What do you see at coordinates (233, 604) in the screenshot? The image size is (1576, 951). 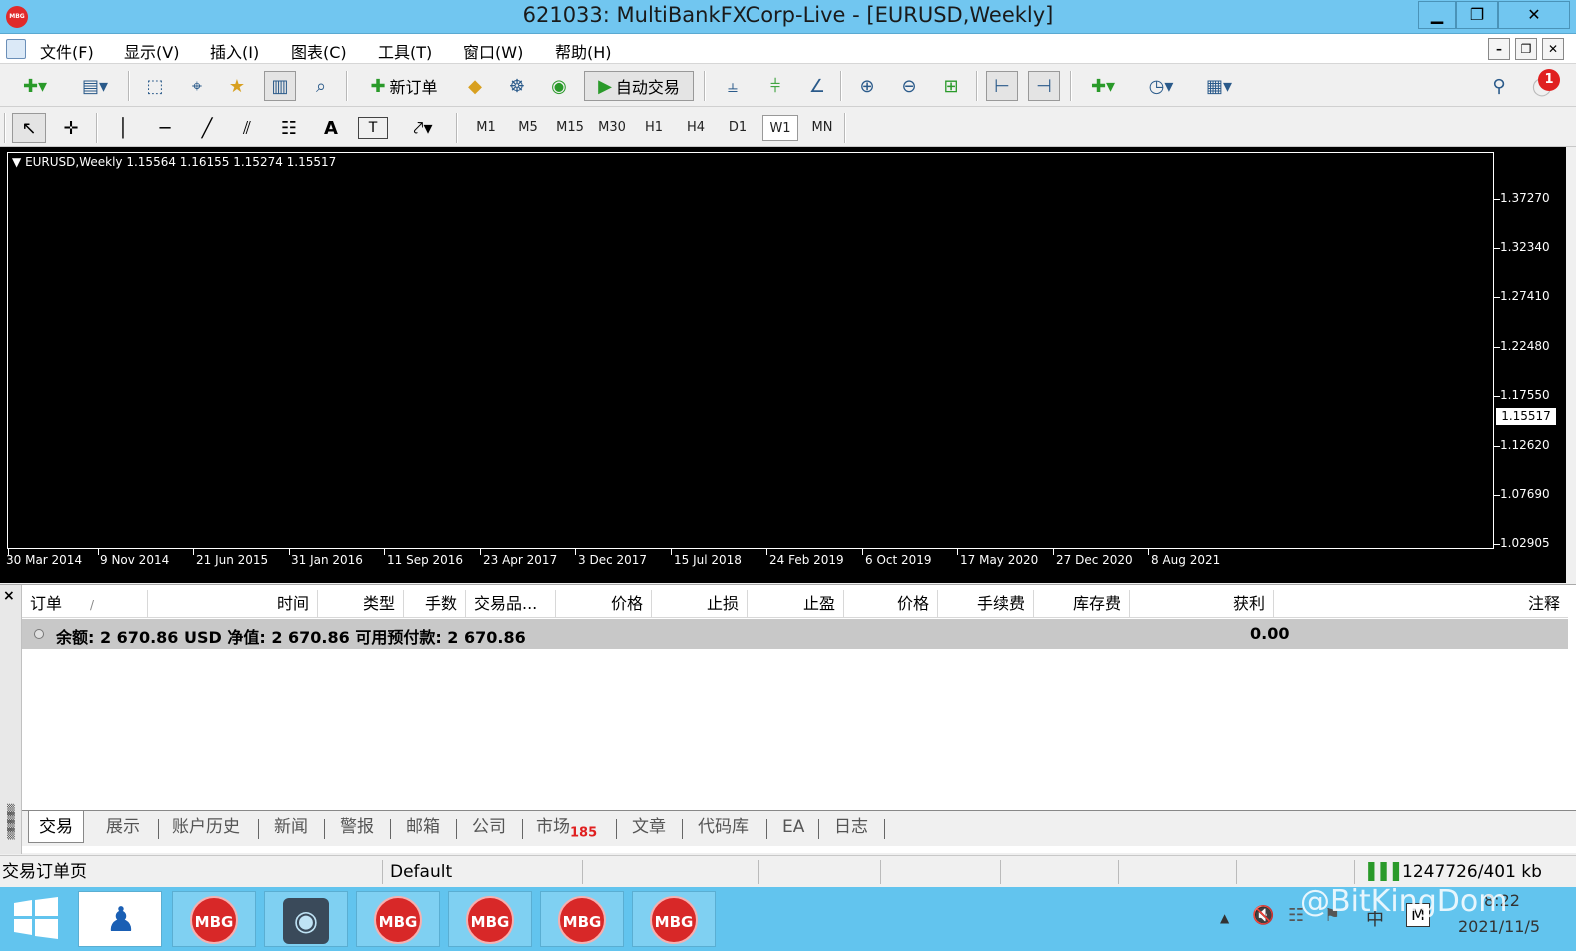 I see `column-time: 时间` at bounding box center [233, 604].